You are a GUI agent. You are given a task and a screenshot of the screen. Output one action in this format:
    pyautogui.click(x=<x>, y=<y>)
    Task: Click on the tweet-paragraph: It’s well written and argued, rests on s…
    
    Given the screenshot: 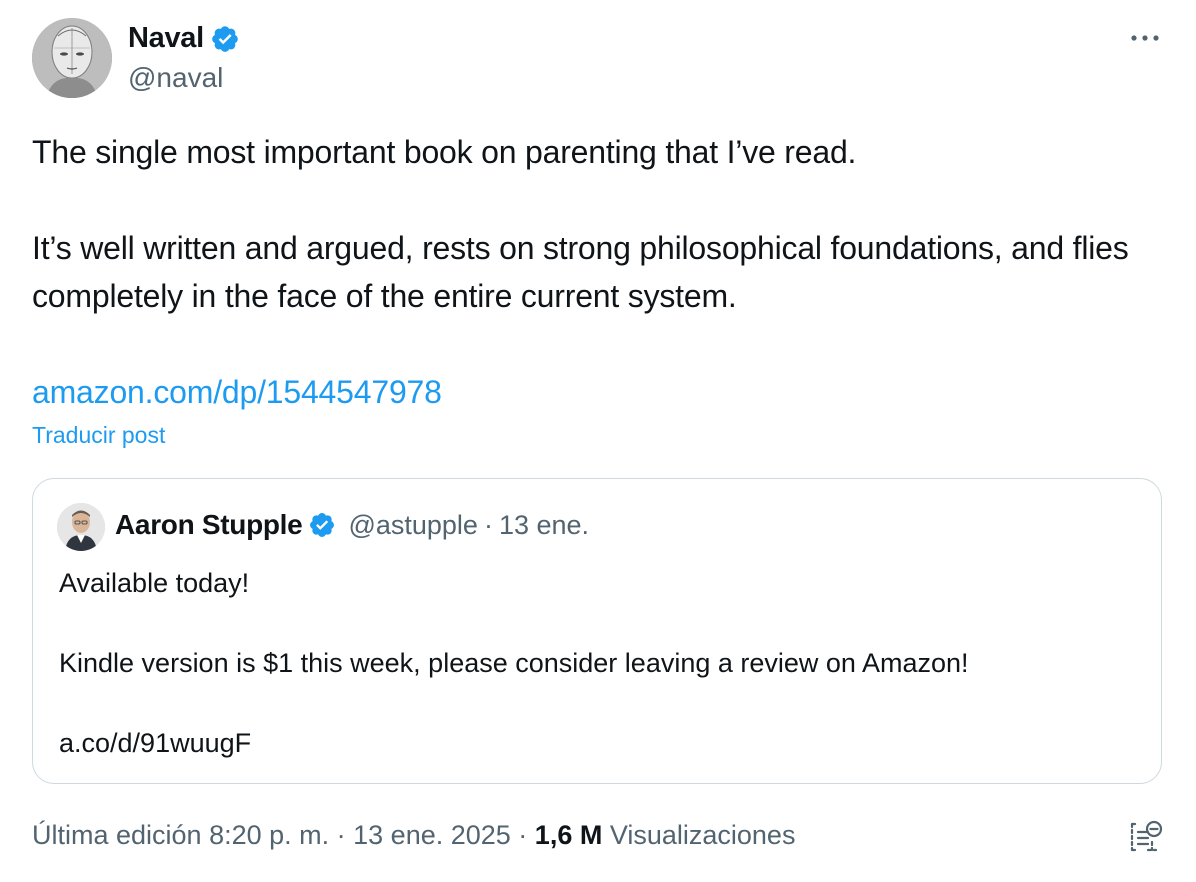 What is the action you would take?
    pyautogui.click(x=580, y=272)
    